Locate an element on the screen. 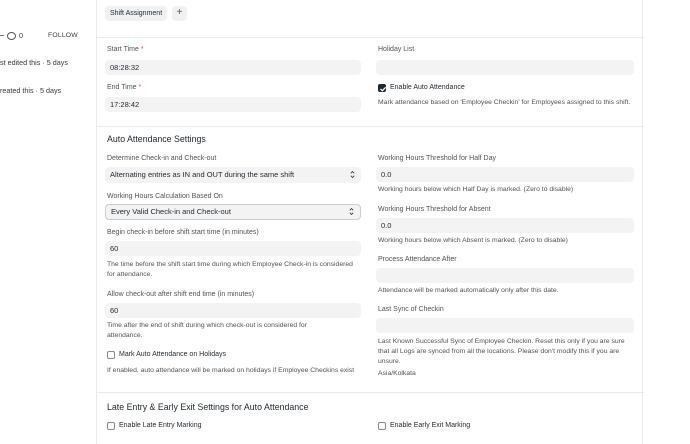 The width and height of the screenshot is (690, 444). enable-late-entry-label: Enable Late Entry Marking is located at coordinates (160, 425).